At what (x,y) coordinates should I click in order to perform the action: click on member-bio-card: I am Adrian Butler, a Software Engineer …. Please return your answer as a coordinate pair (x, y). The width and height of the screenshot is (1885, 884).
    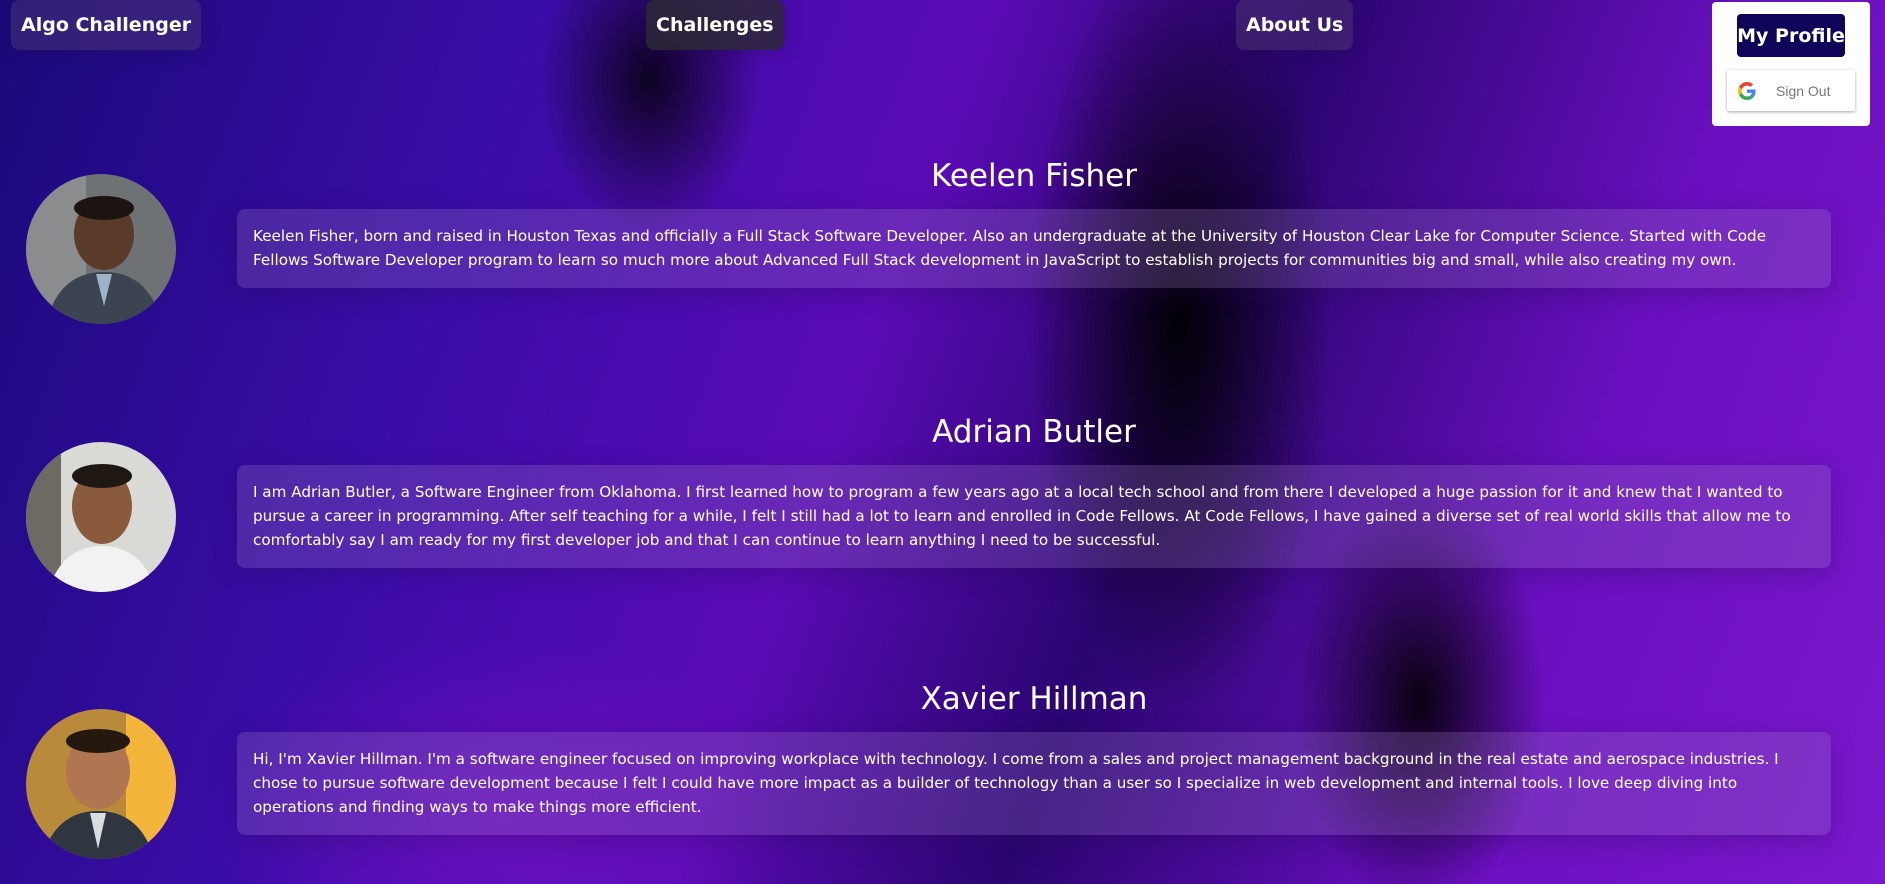
    Looking at the image, I should click on (1034, 516).